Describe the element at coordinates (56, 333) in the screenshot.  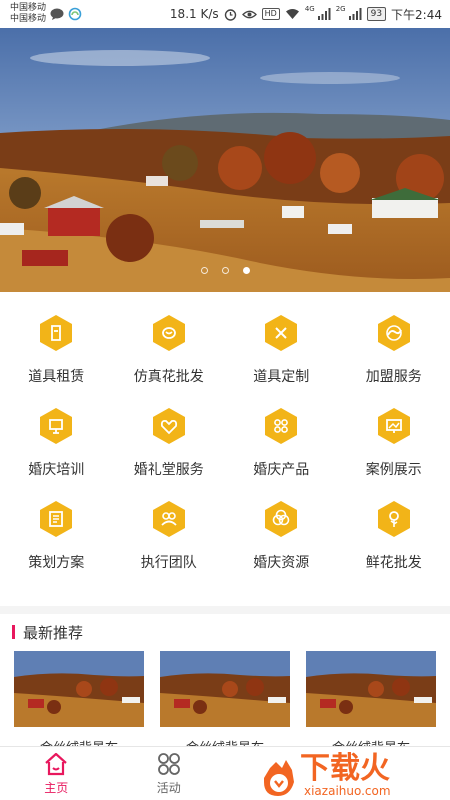
I see `props-rental-icon` at that location.